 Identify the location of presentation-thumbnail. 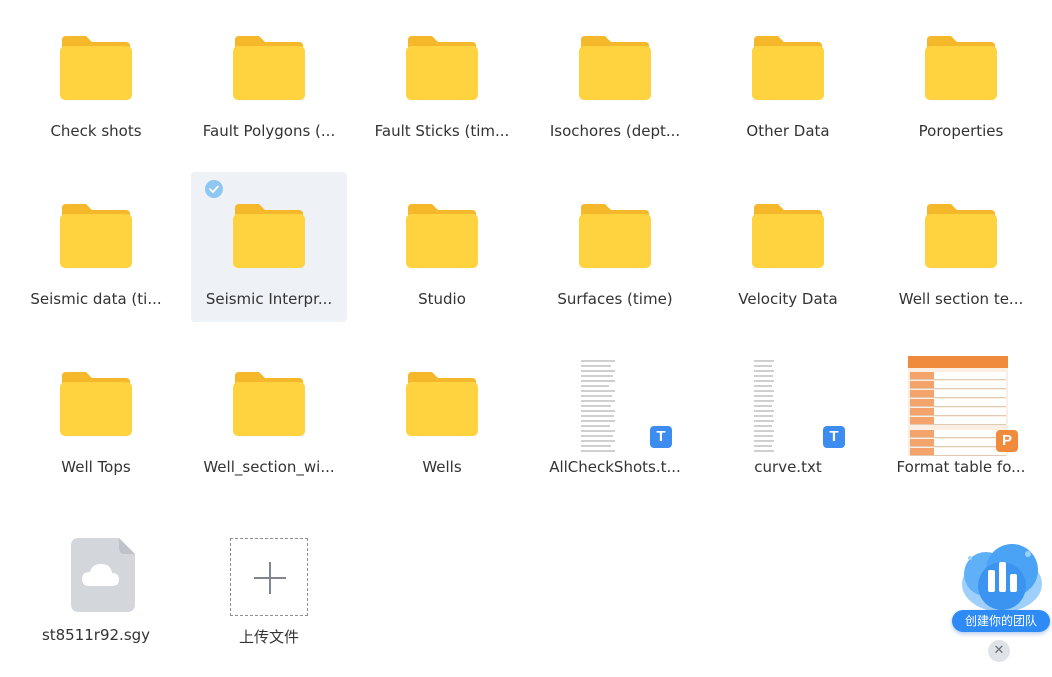
(958, 406).